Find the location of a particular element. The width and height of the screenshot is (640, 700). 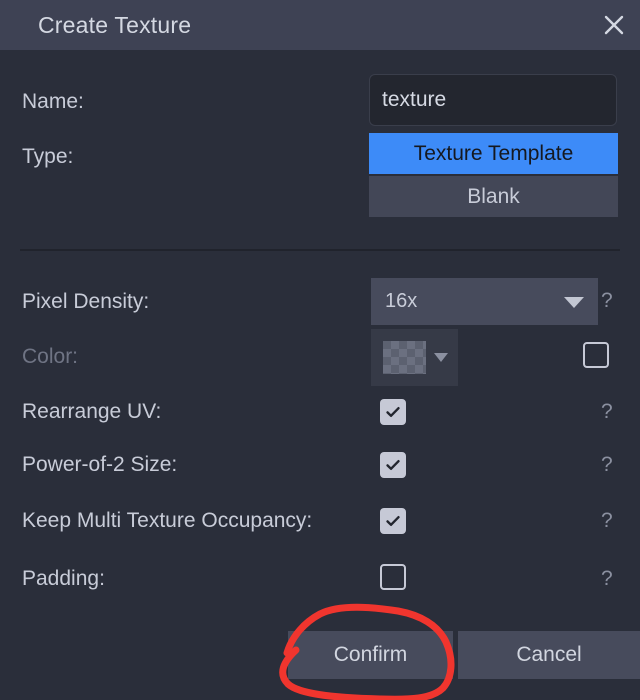

power-of-2-size-label: Power-of-2 Size: is located at coordinates (100, 464).